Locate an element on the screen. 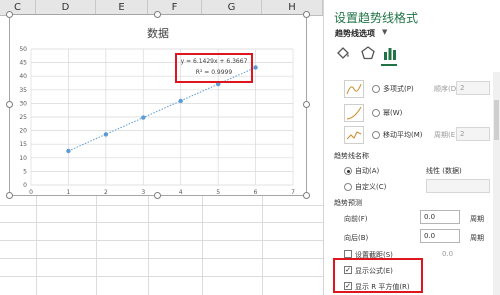 Image resolution: width=500 pixels, height=295 pixels. scrollbar-thumb is located at coordinates (496, 120).